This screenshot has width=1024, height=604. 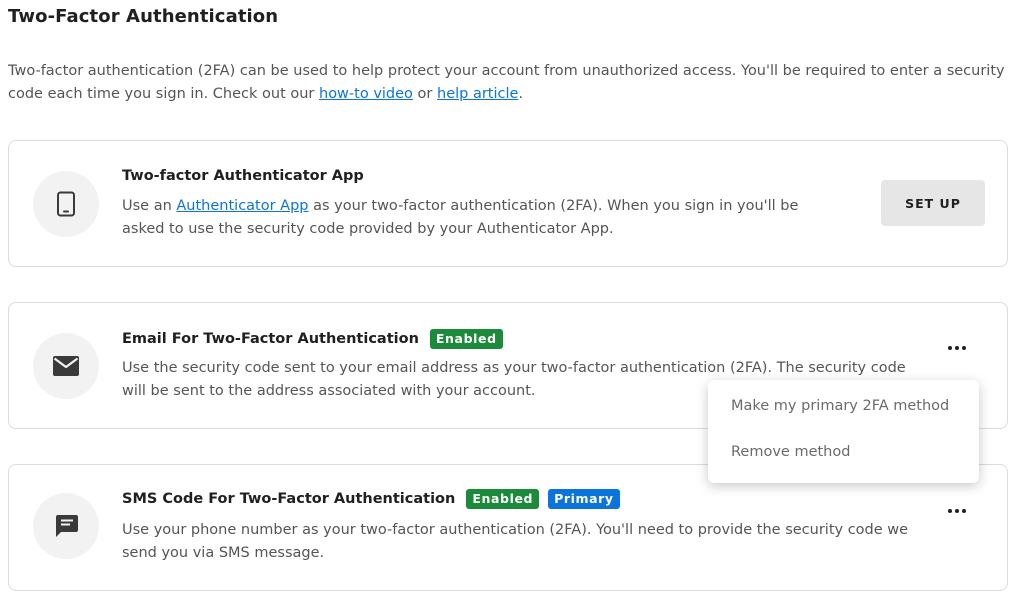 What do you see at coordinates (366, 94) in the screenshot?
I see `how-to-video-link: how-to video` at bounding box center [366, 94].